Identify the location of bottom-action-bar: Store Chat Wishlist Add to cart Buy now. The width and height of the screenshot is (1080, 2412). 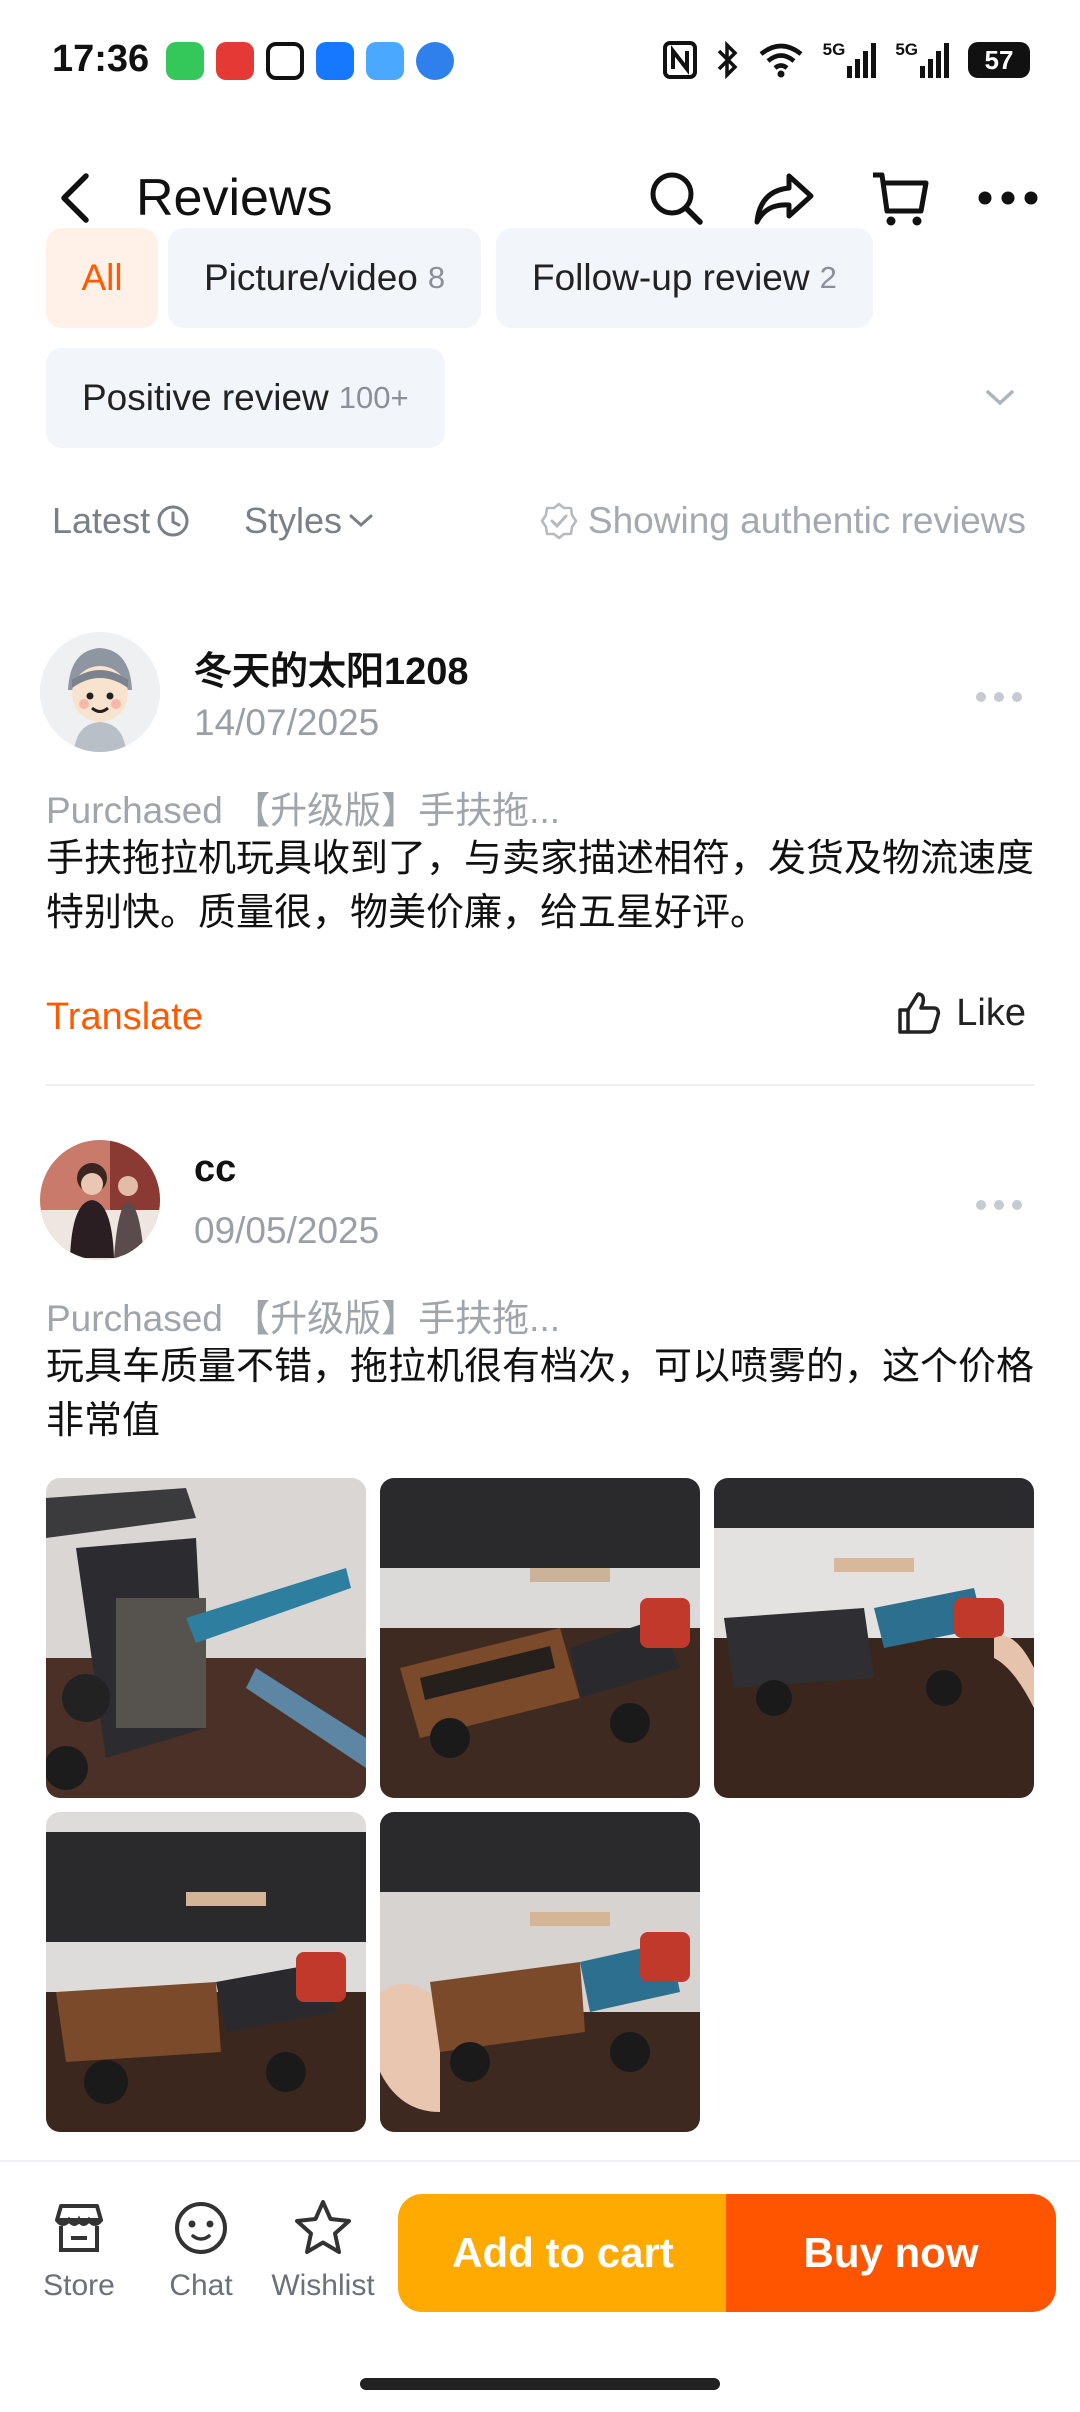
(540, 2286).